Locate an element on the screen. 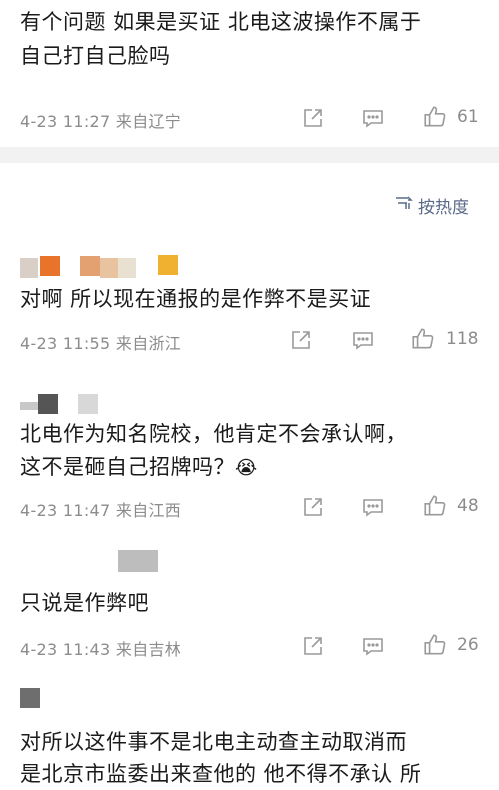 Image resolution: width=499 pixels, height=790 pixels. like-count: 118 is located at coordinates (462, 339).